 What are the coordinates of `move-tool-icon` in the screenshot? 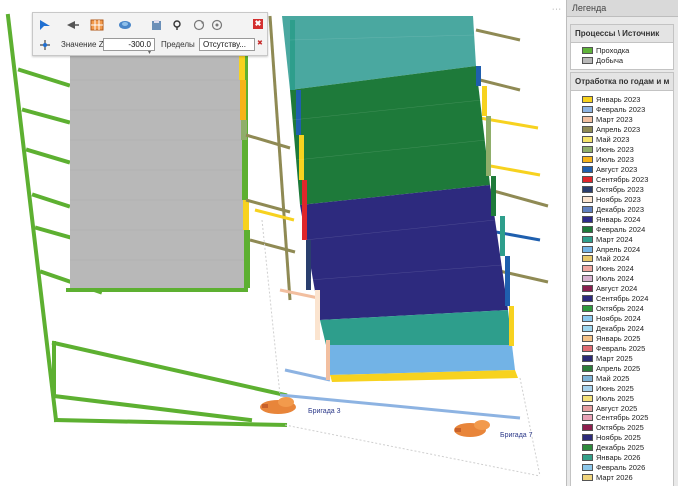 It's located at (45, 45).